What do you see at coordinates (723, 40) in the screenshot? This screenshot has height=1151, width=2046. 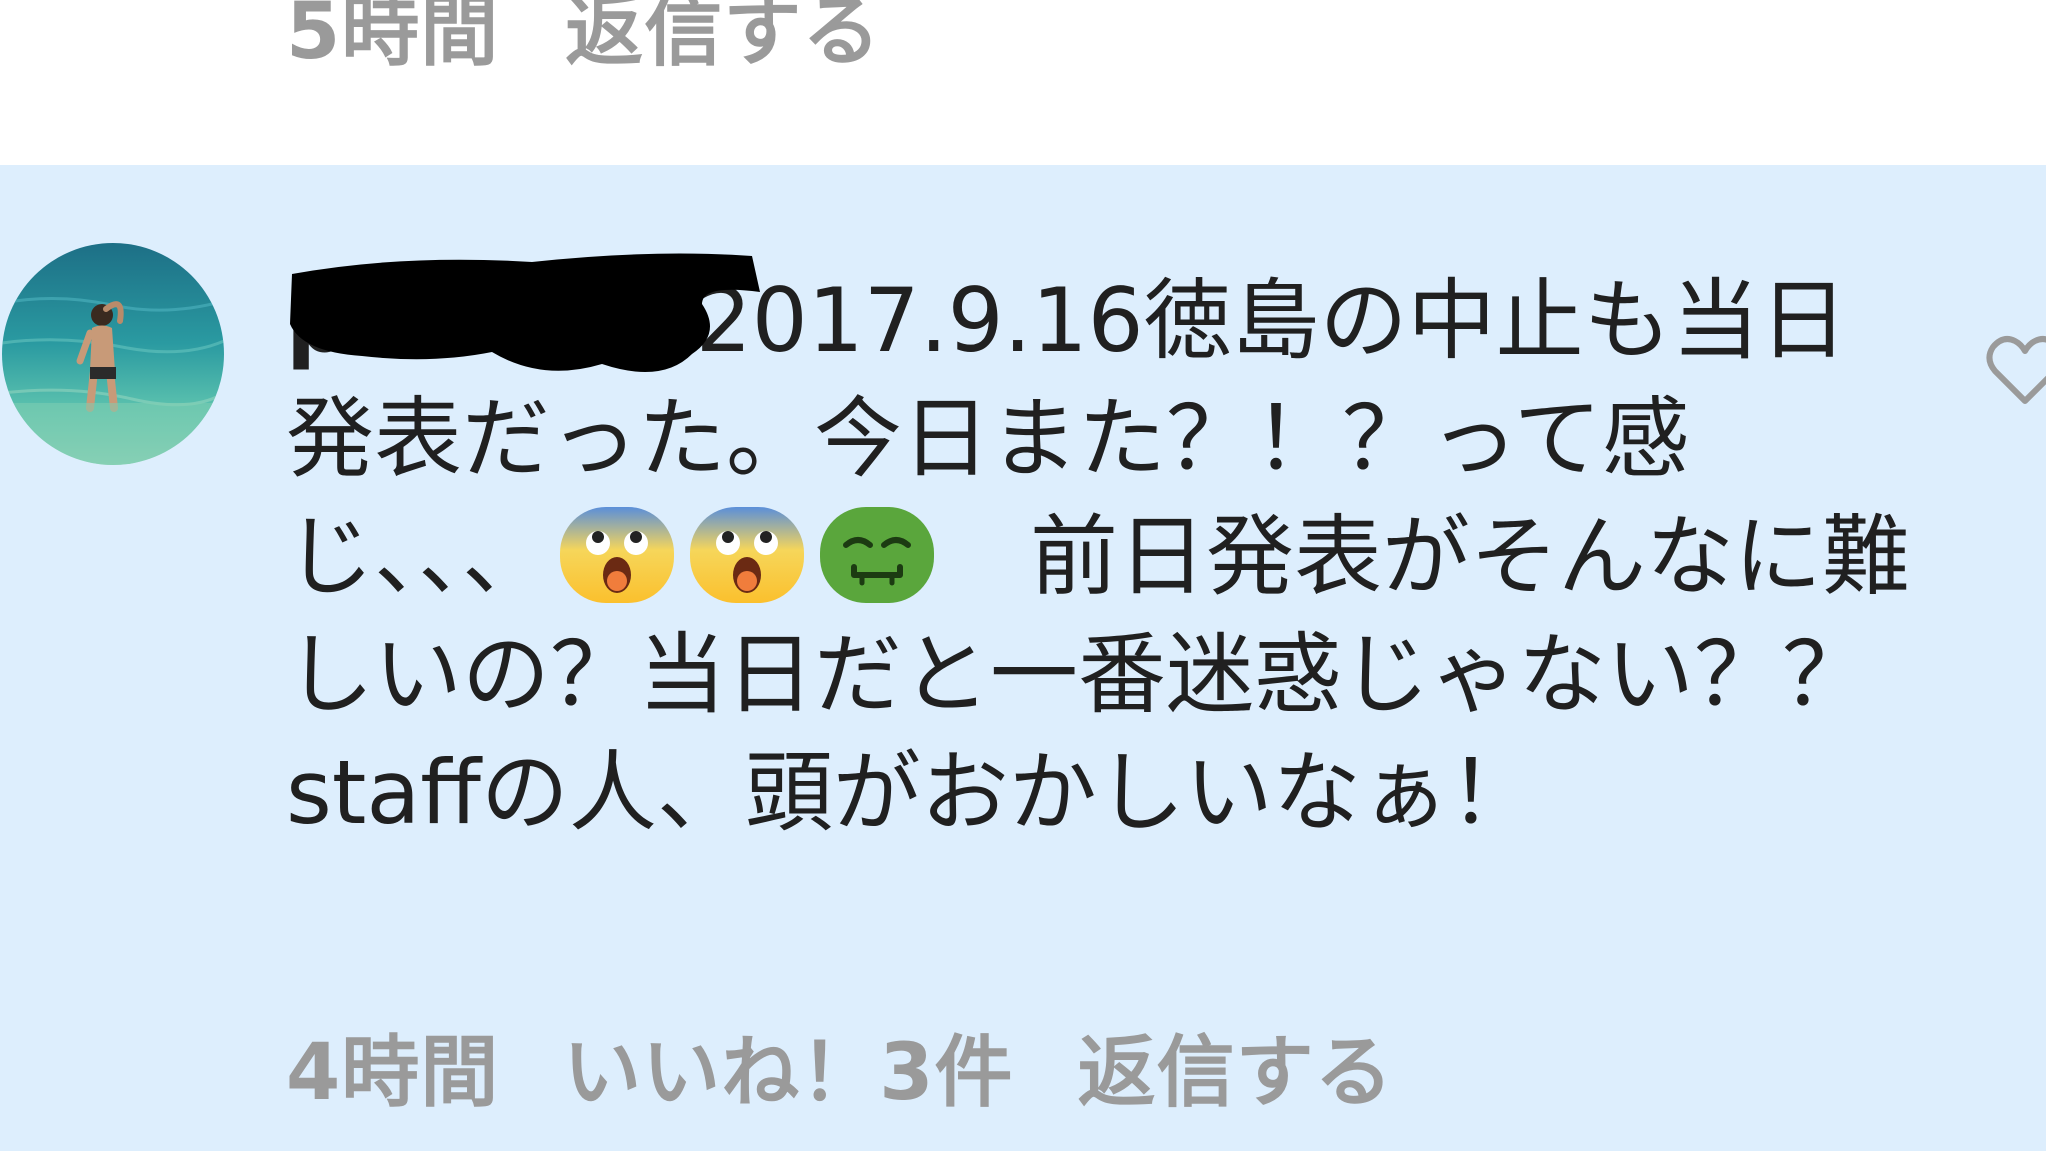 I see `previous-comment-reply-button: 返信する` at bounding box center [723, 40].